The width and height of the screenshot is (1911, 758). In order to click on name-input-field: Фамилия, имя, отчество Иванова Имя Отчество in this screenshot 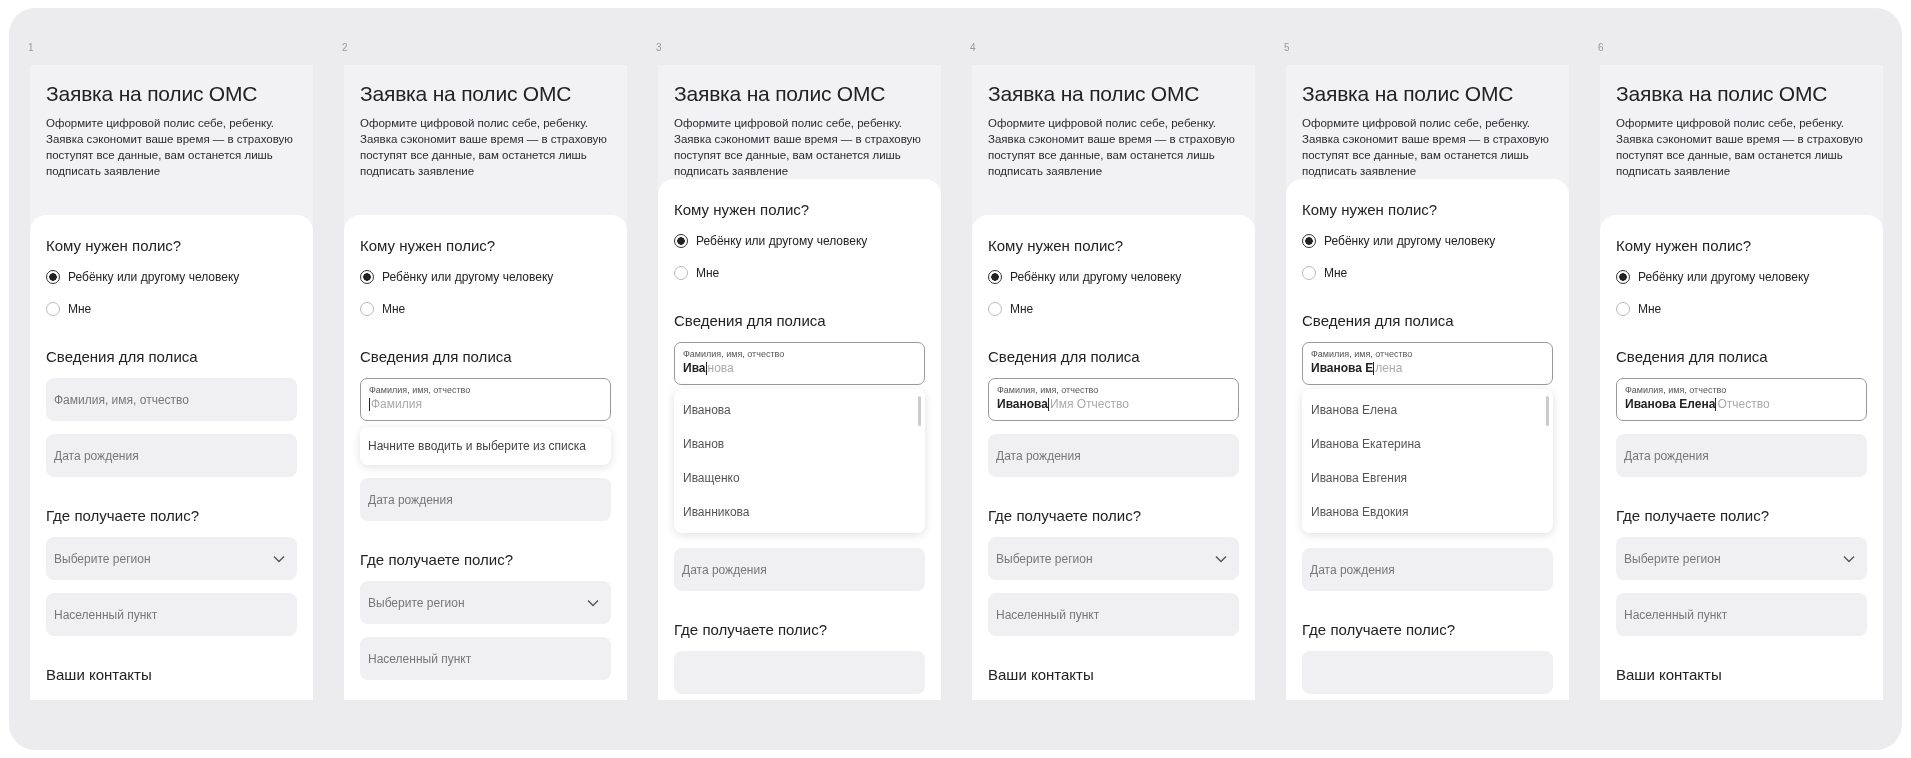, I will do `click(1113, 399)`.